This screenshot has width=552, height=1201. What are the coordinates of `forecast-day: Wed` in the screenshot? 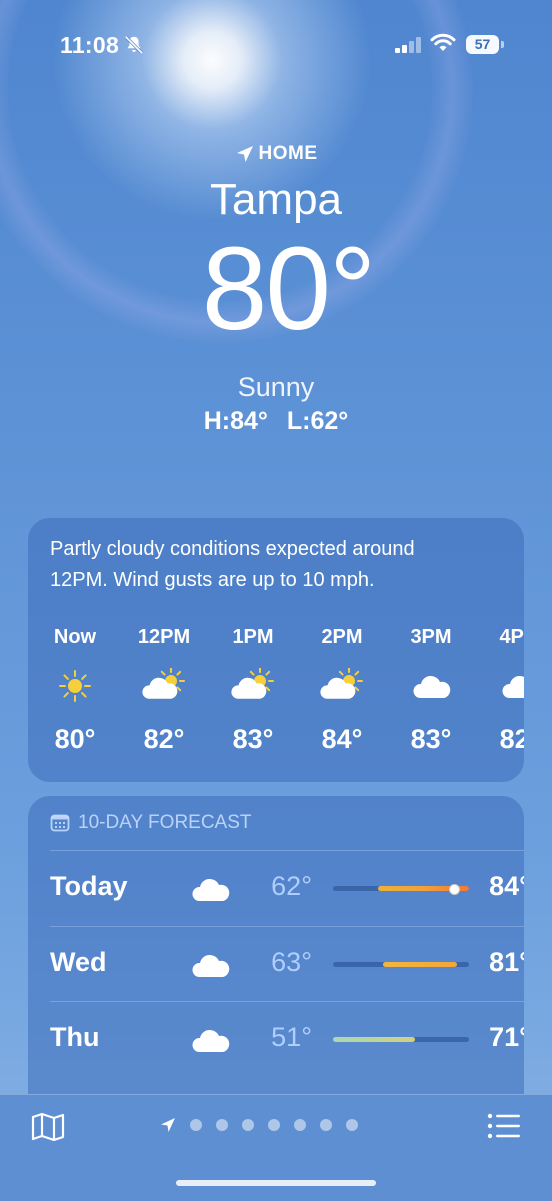 It's located at (78, 961).